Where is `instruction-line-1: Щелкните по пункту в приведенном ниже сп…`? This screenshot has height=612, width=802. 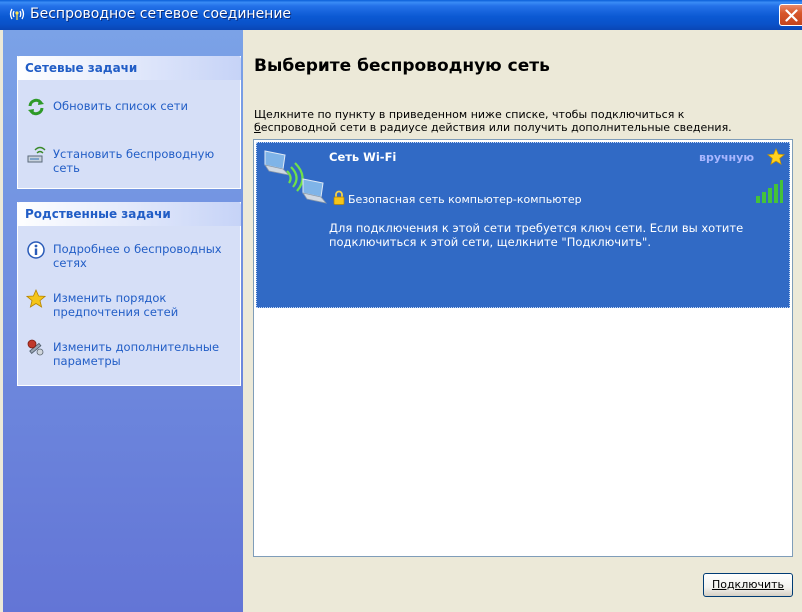
instruction-line-1: Щелкните по пункту в приведенном ниже сп… is located at coordinates (469, 114).